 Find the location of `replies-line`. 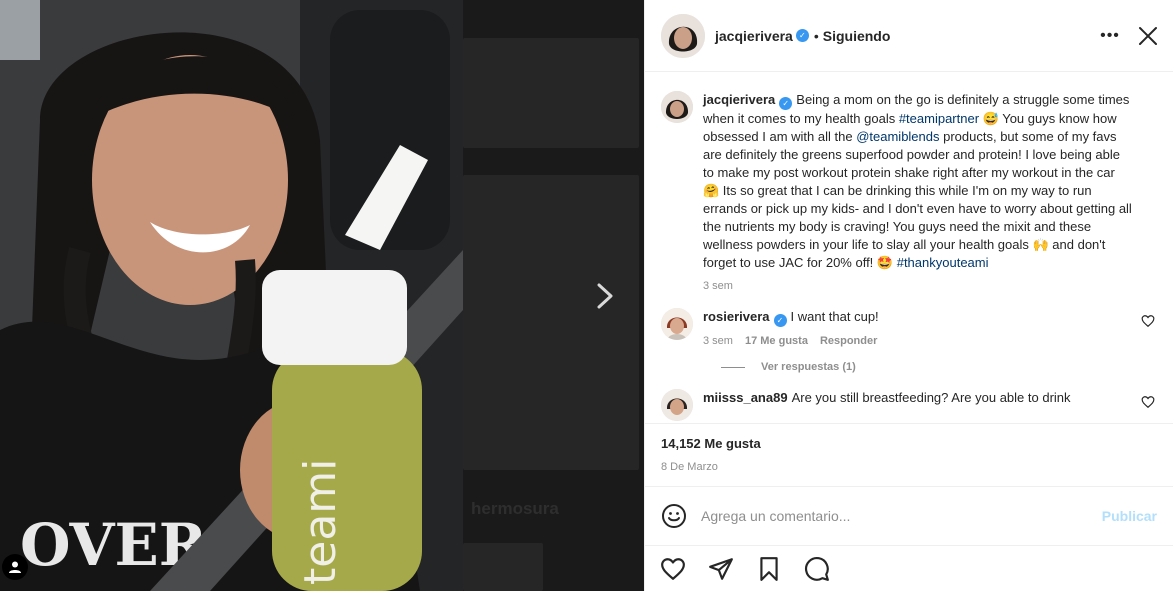

replies-line is located at coordinates (733, 367).